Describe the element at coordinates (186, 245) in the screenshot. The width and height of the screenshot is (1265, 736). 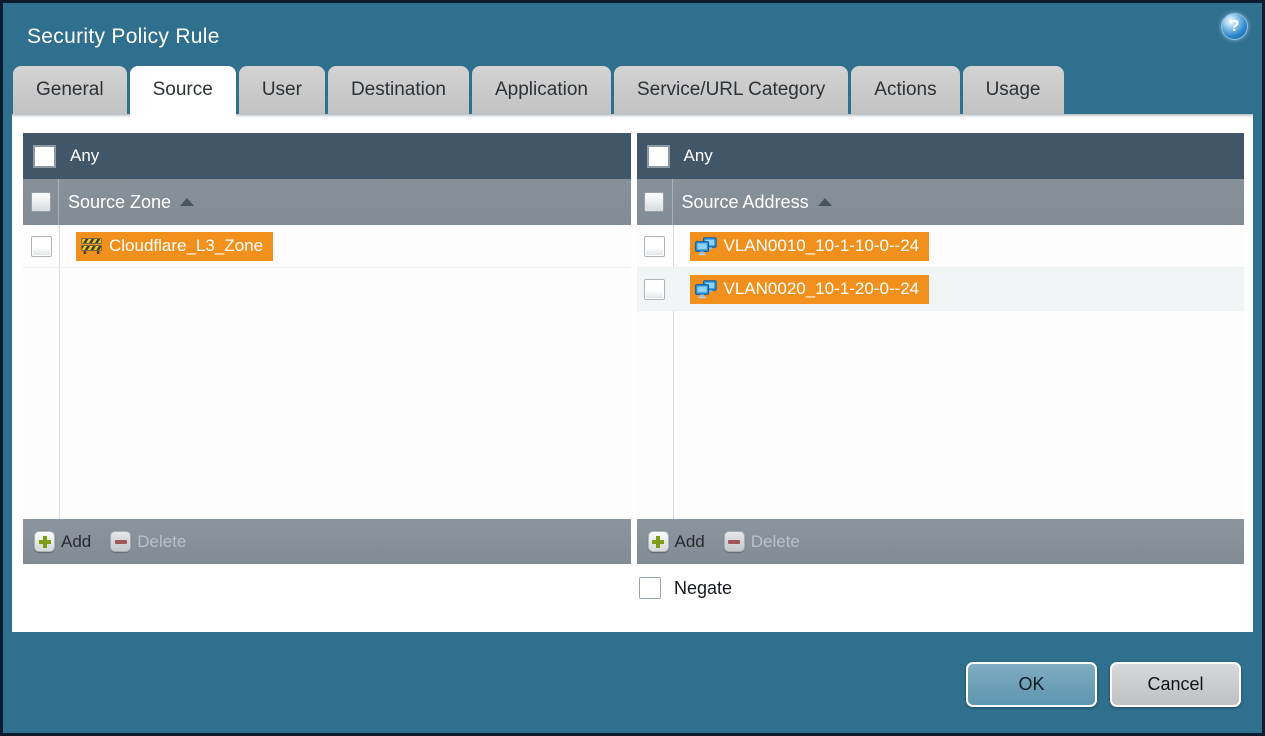
I see `row-label: Cloudflare_L3_Zone` at that location.